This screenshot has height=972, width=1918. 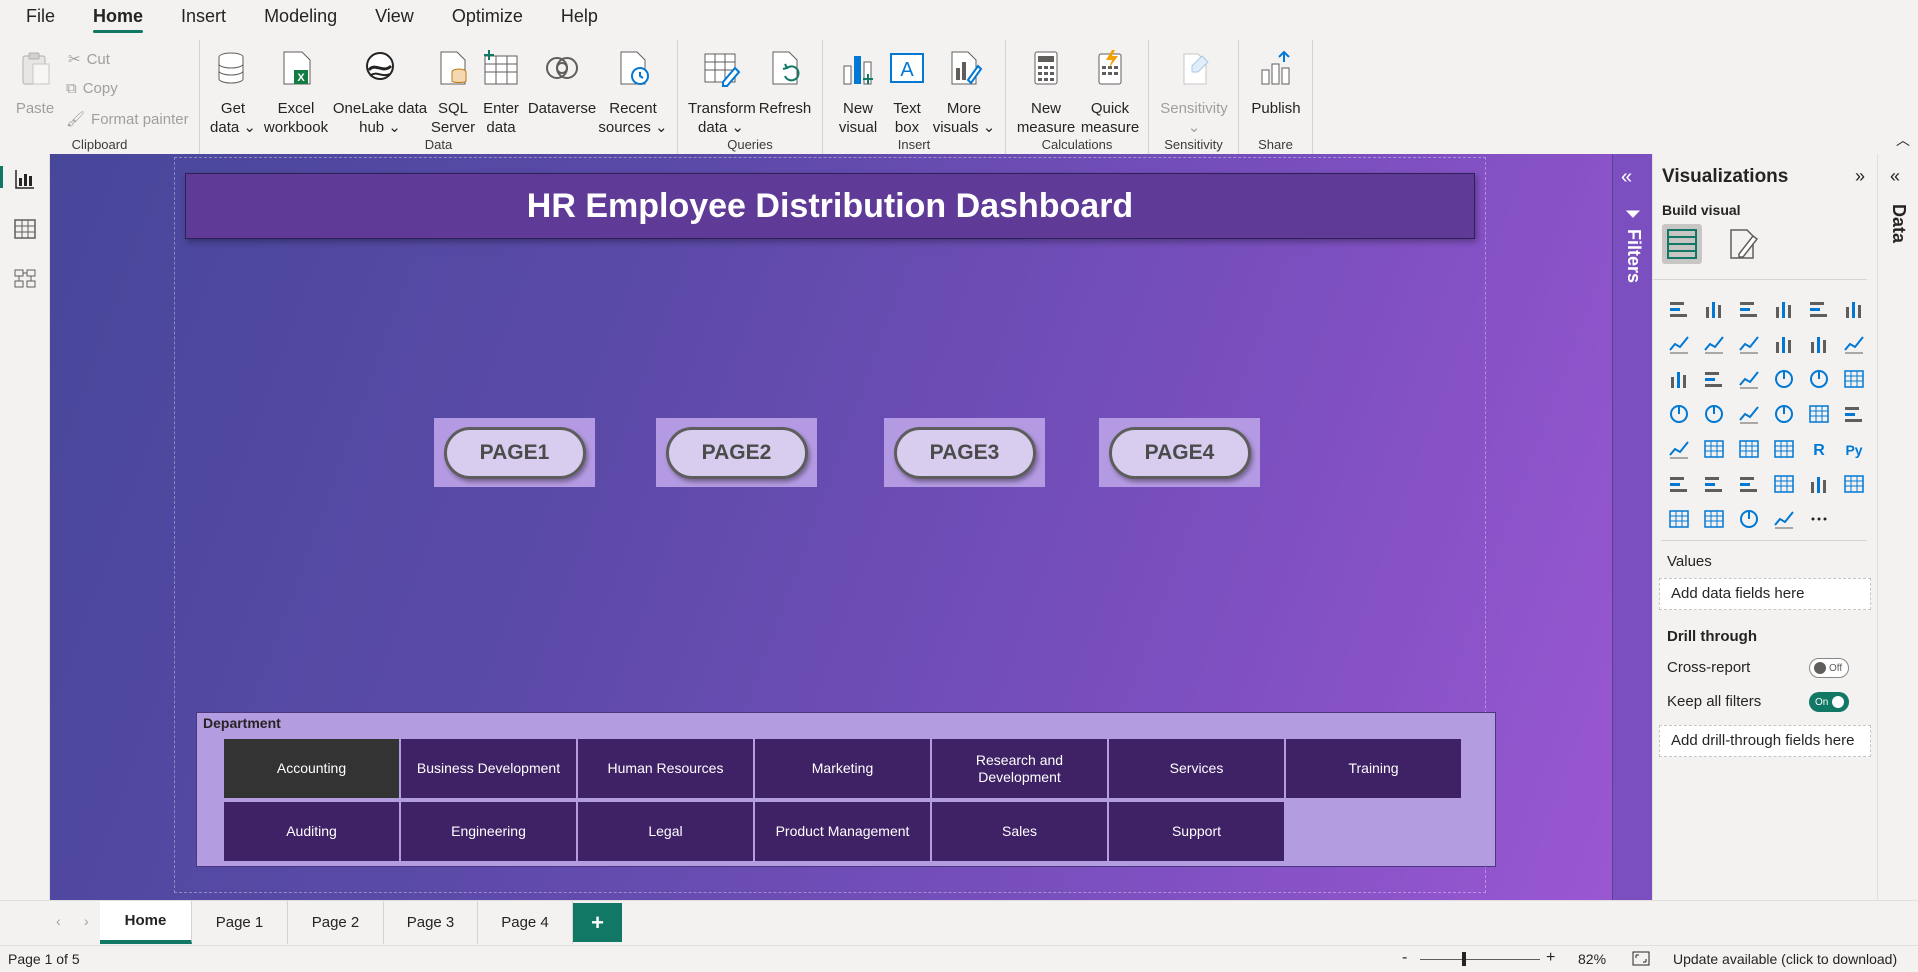 What do you see at coordinates (1678, 413) in the screenshot?
I see `map-icon` at bounding box center [1678, 413].